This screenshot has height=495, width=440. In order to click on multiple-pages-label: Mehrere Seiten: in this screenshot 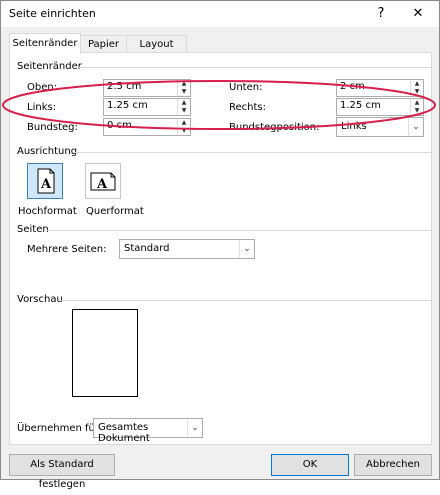, I will do `click(67, 249)`.